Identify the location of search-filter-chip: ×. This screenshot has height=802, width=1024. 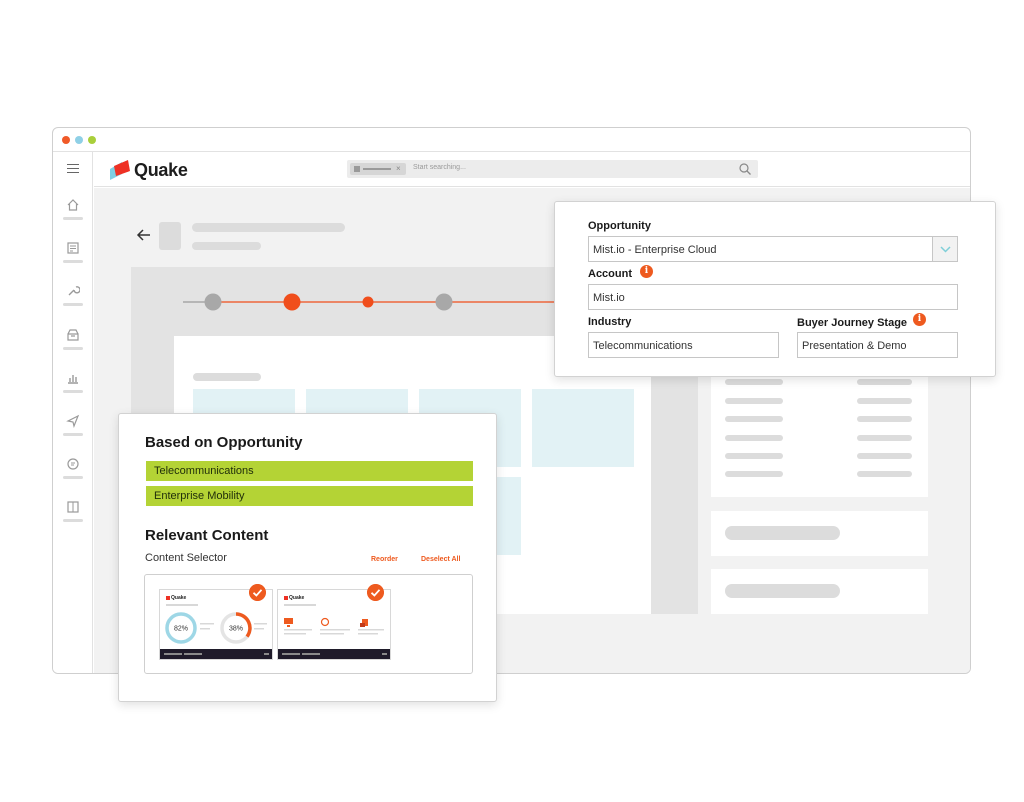
(378, 169).